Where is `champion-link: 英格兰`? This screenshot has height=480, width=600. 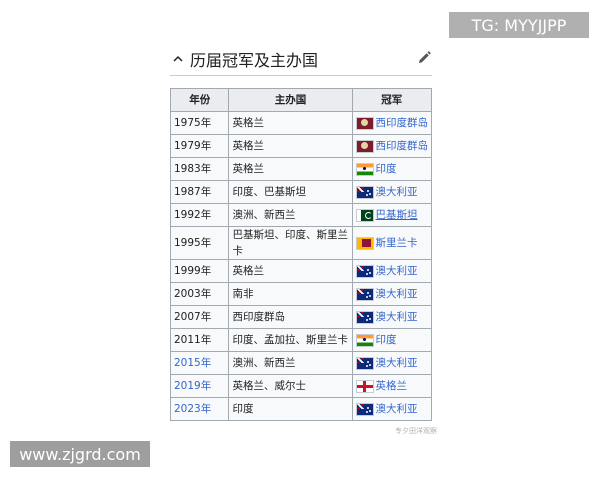
champion-link: 英格兰 is located at coordinates (392, 386).